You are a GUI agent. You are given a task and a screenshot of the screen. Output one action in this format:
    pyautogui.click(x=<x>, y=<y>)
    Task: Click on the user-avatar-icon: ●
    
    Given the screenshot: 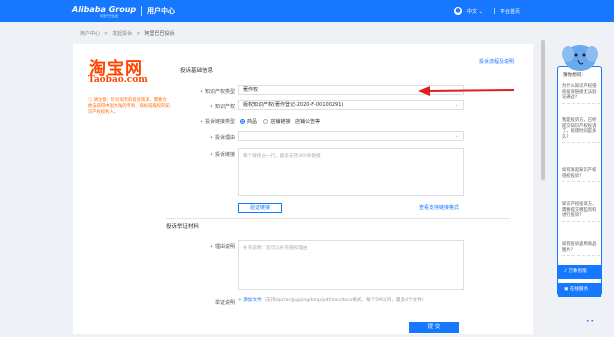 What is the action you would take?
    pyautogui.click(x=458, y=11)
    